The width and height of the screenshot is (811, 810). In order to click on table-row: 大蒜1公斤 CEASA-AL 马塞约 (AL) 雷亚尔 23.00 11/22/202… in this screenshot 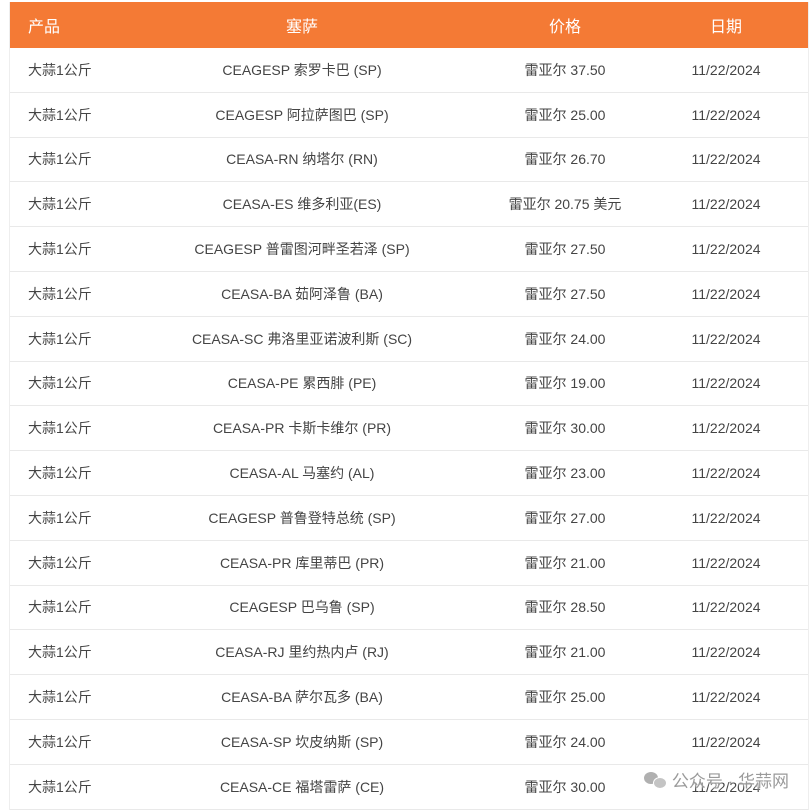, I will do `click(409, 473)`.